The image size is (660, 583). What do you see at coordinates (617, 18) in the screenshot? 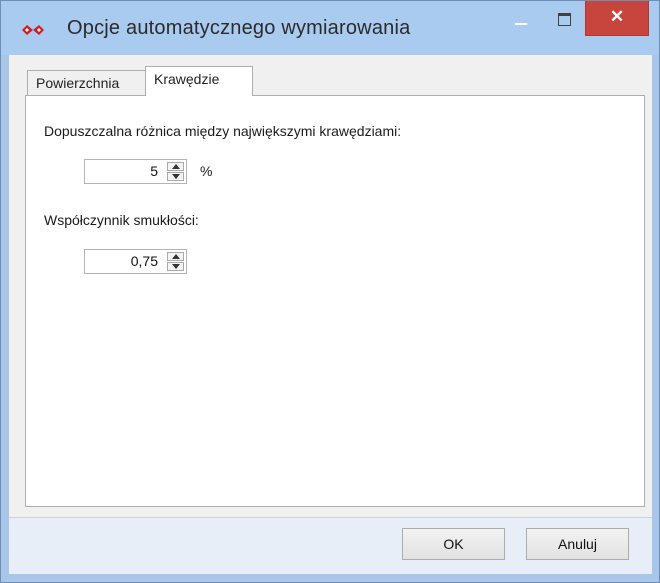
I see `close-icon: ✕` at bounding box center [617, 18].